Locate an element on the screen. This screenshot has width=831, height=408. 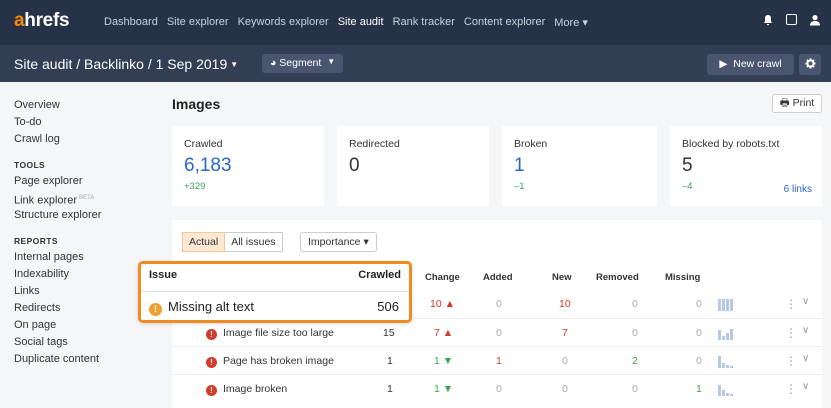
nav-site-explorer: Site explorer is located at coordinates (198, 22).